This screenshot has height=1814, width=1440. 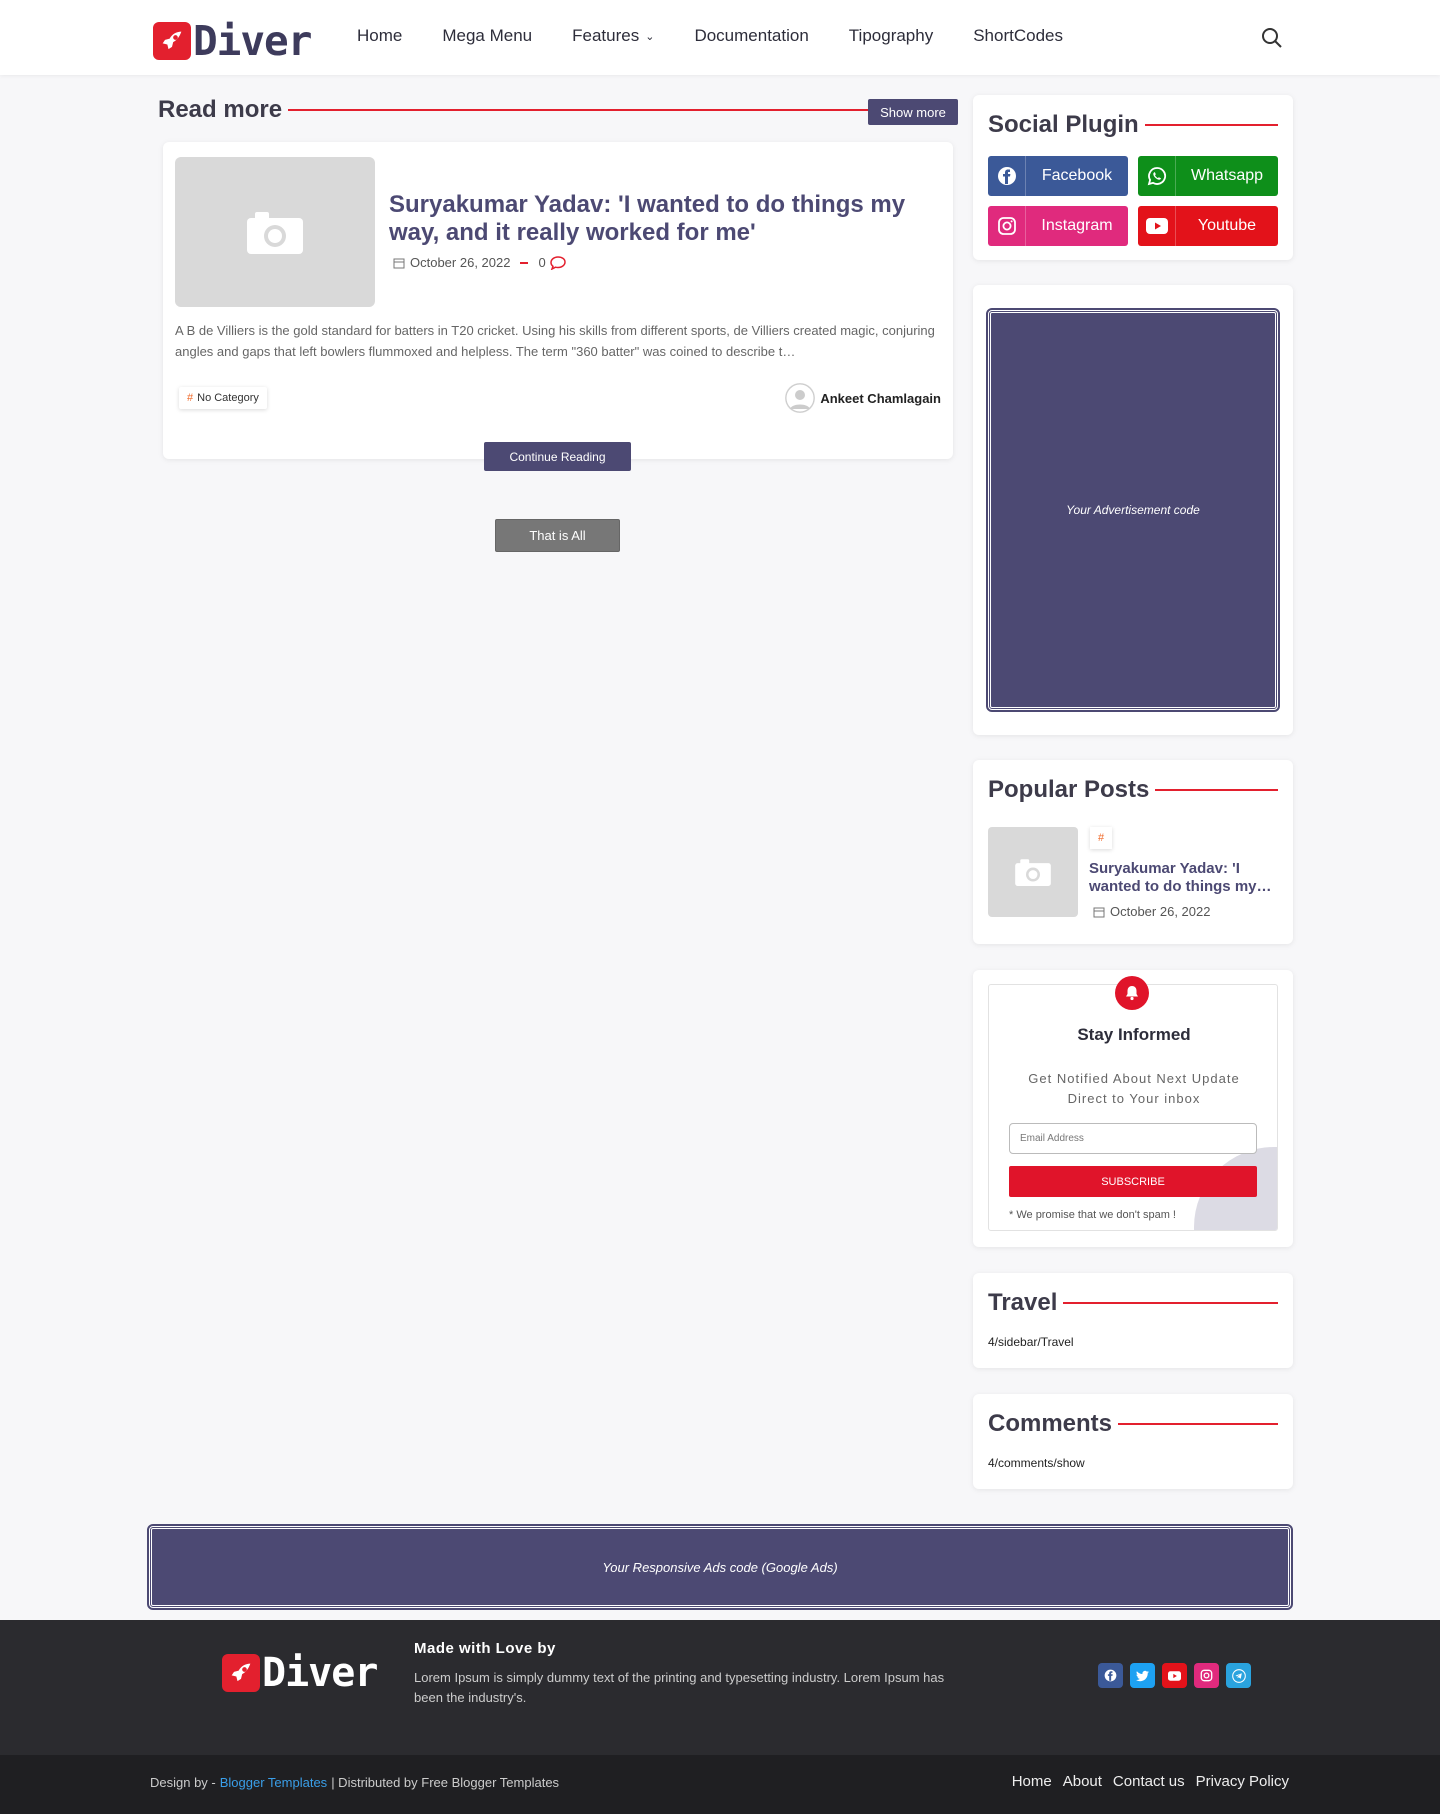 What do you see at coordinates (275, 232) in the screenshot?
I see `post-thumbnail` at bounding box center [275, 232].